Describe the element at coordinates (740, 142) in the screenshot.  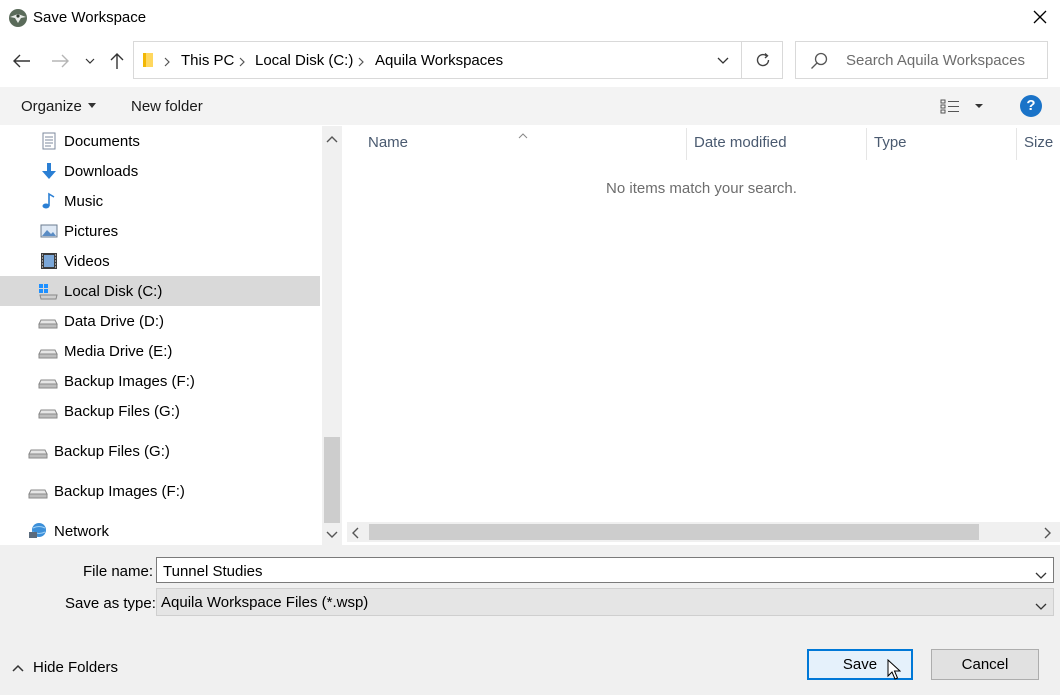
I see `column-header-date-modified: Date modified` at that location.